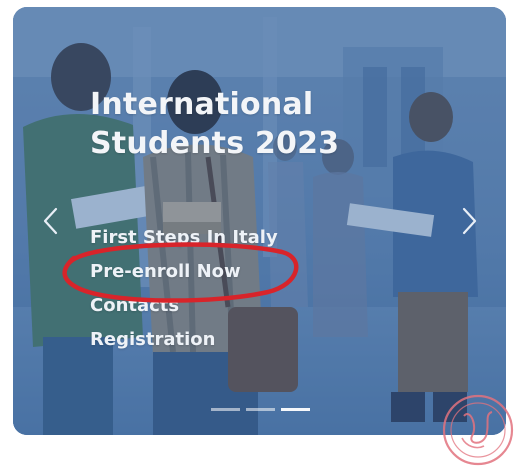 The image size is (518, 466). Describe the element at coordinates (165, 272) in the screenshot. I see `pre-enroll-link: Pre-enroll Now` at that location.